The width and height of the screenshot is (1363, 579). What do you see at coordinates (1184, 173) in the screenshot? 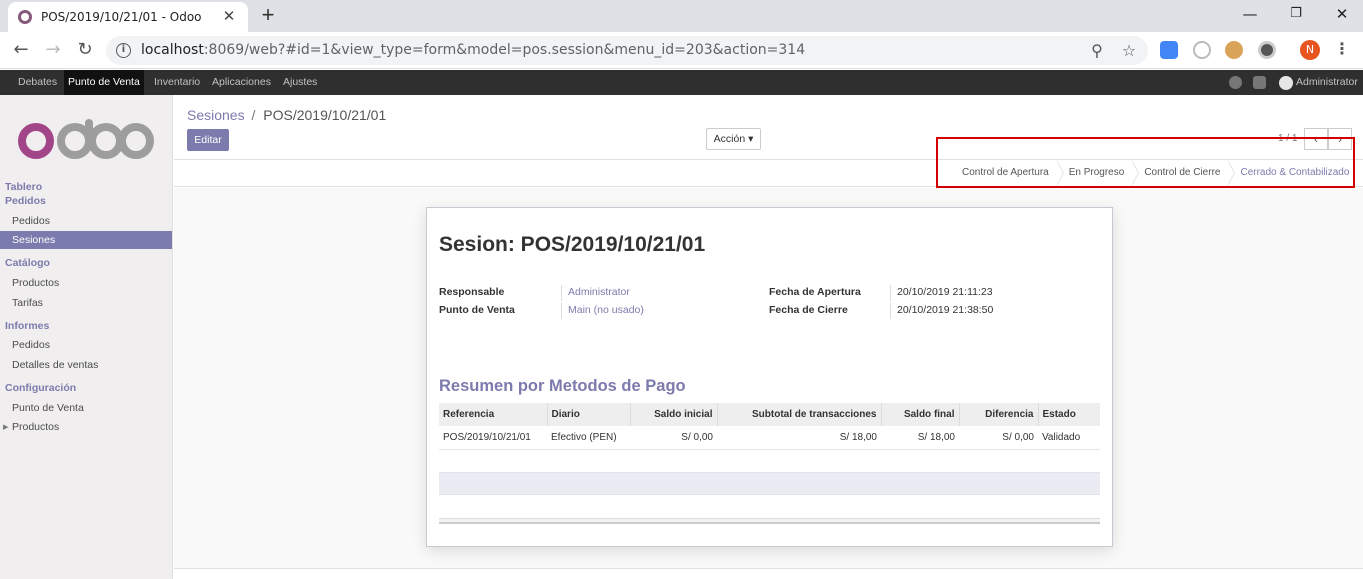
I see `stage-control-cierre: Control de Cierre` at bounding box center [1184, 173].